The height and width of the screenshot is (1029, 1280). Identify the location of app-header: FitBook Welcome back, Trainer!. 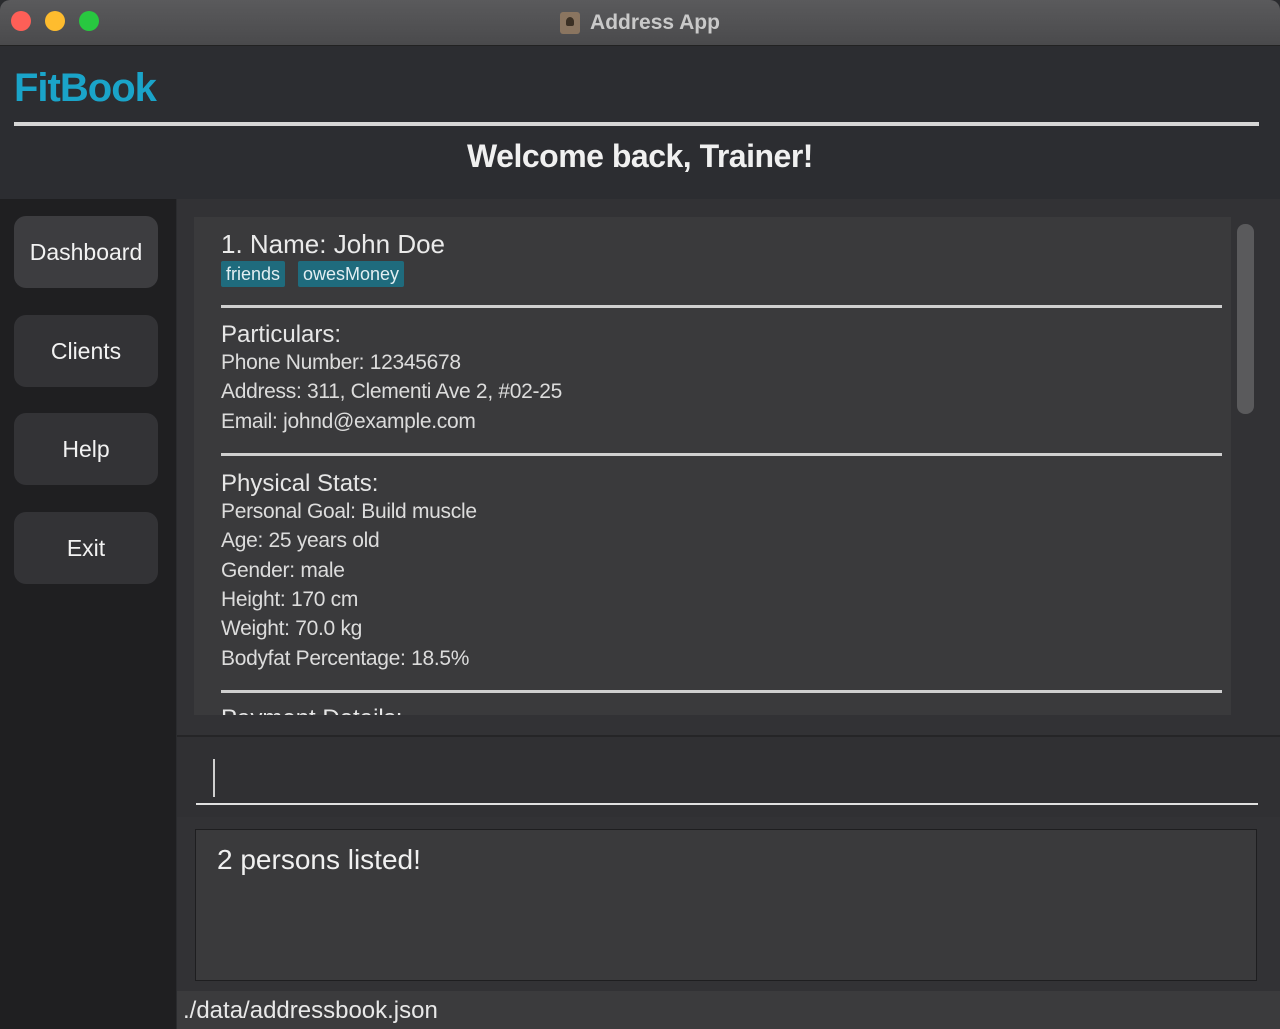
(640, 122).